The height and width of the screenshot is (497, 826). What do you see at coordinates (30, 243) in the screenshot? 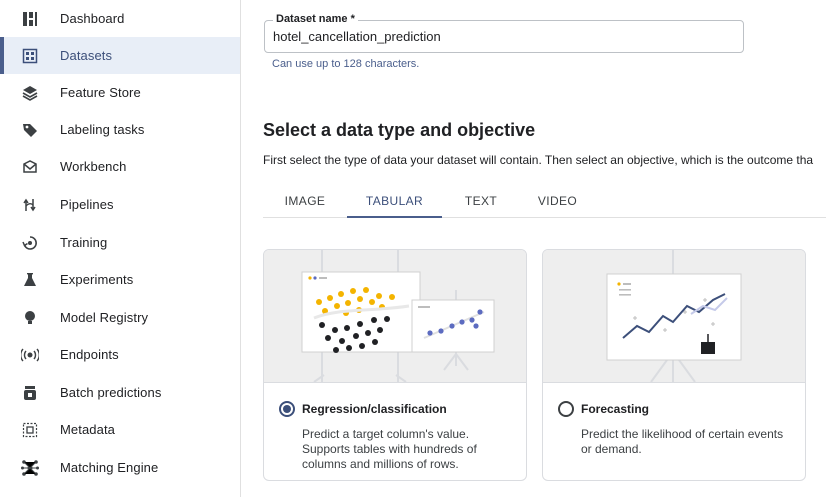
I see `training-icon` at bounding box center [30, 243].